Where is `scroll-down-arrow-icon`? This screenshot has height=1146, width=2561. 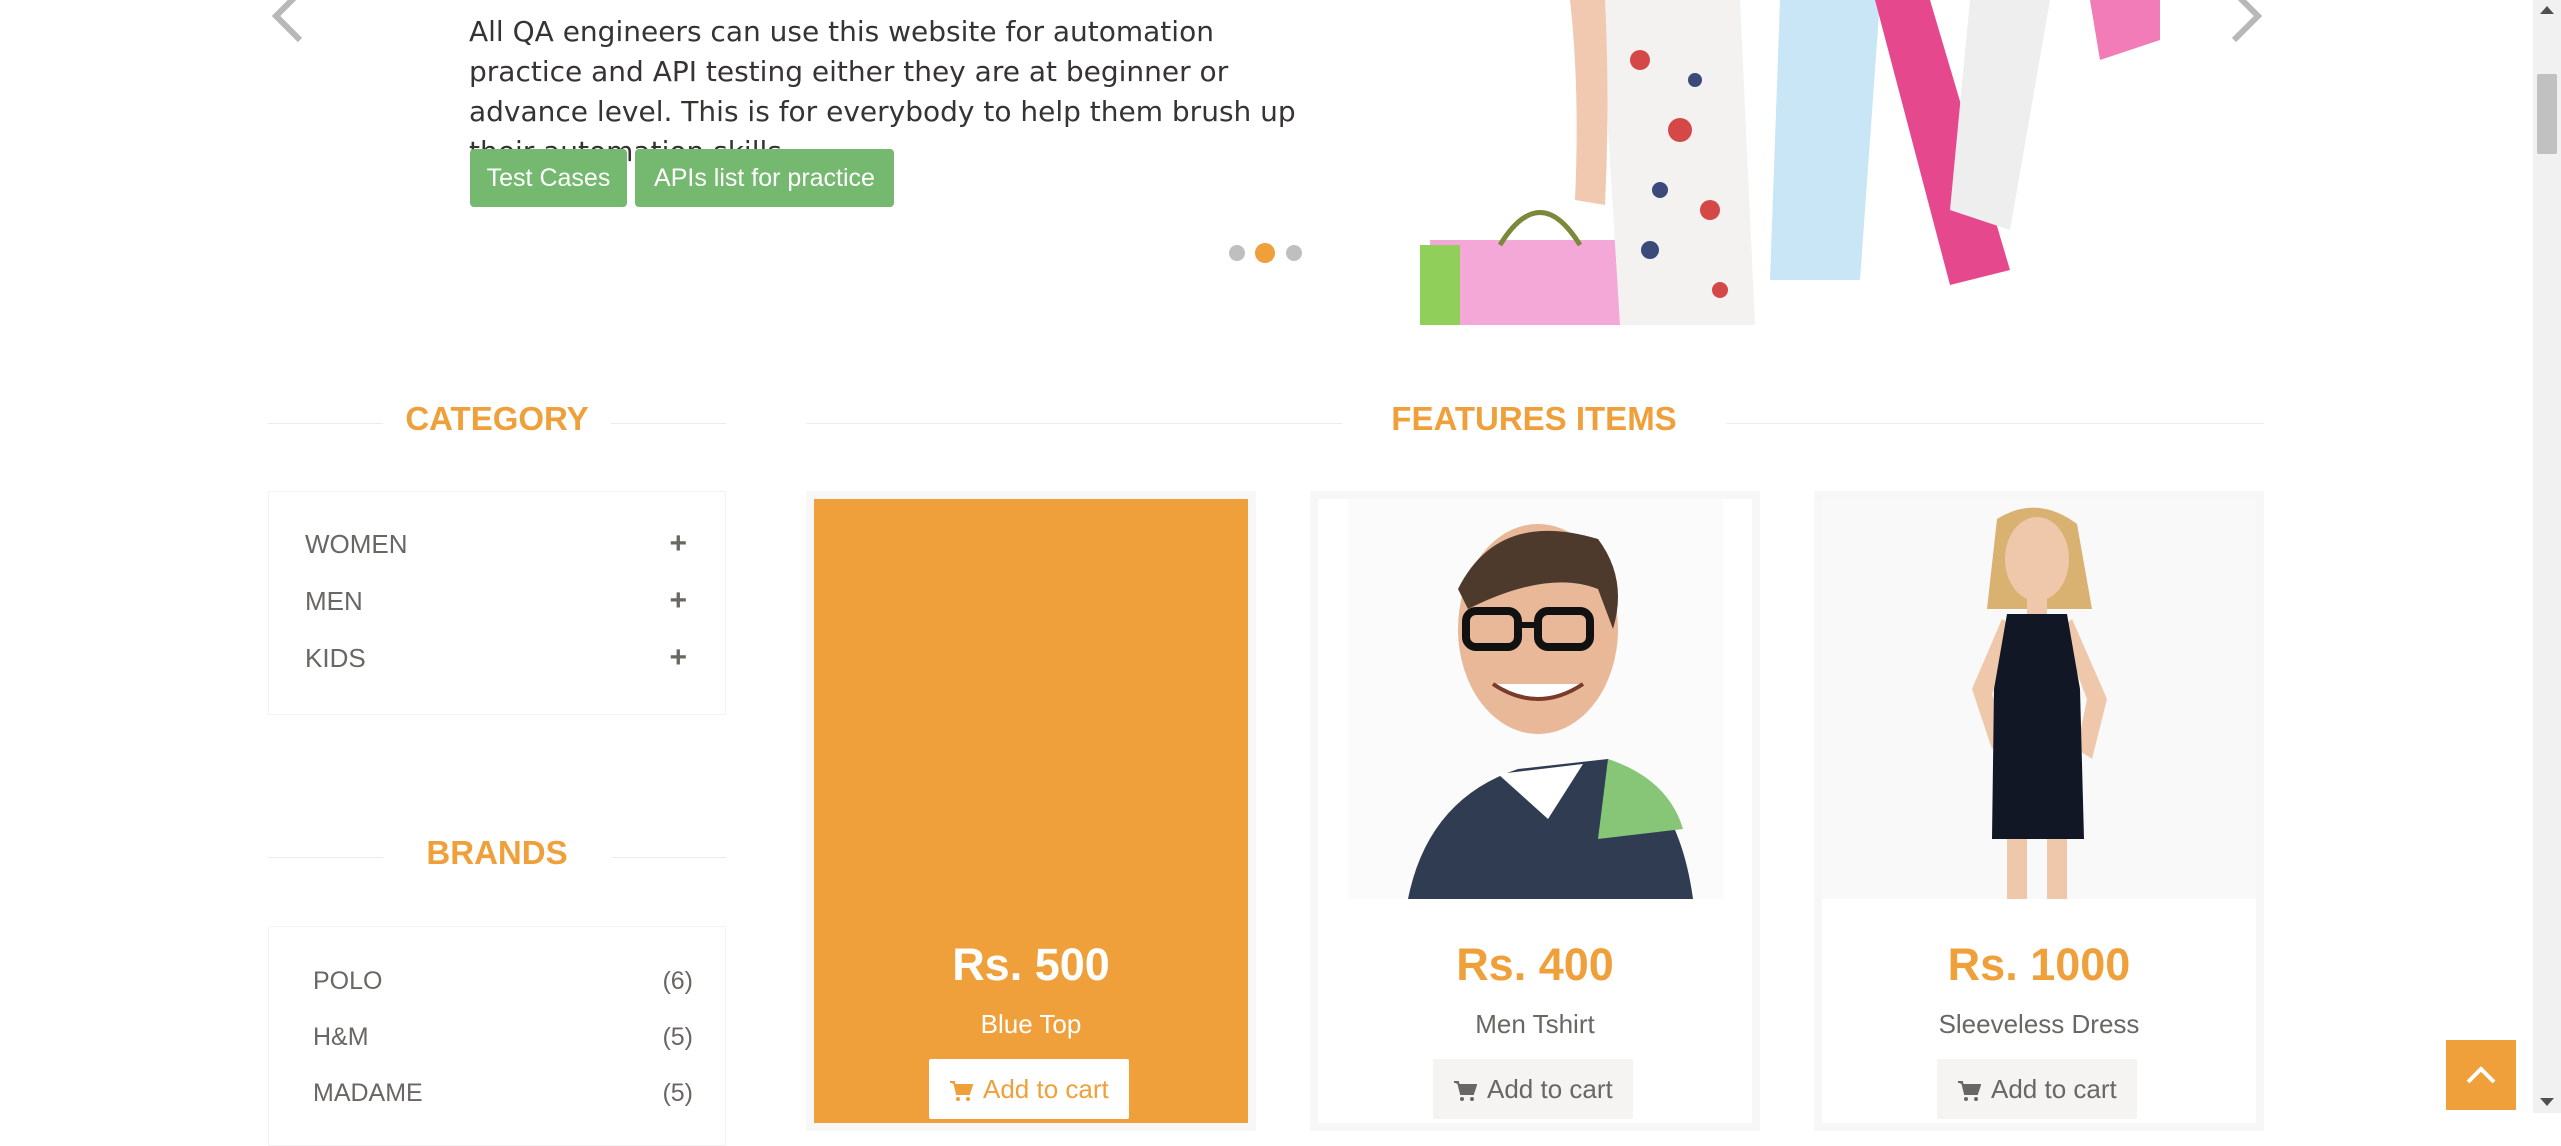
scroll-down-arrow-icon is located at coordinates (2547, 1102).